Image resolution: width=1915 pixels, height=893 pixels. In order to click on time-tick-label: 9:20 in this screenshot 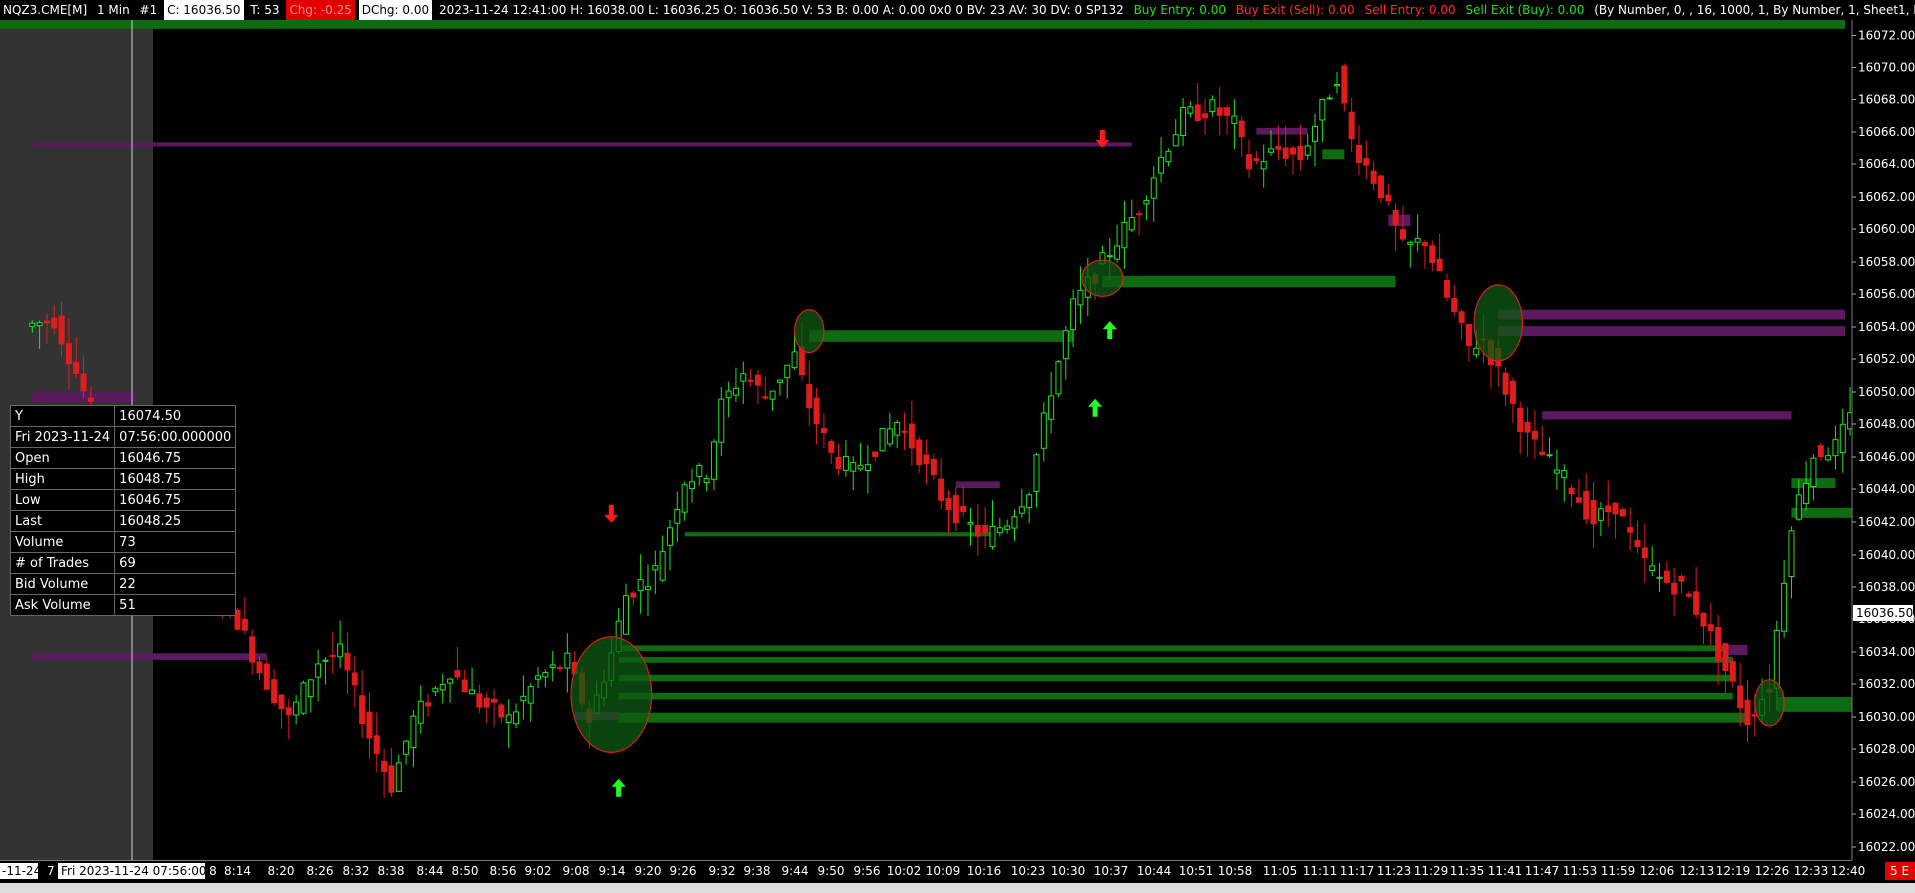, I will do `click(648, 871)`.